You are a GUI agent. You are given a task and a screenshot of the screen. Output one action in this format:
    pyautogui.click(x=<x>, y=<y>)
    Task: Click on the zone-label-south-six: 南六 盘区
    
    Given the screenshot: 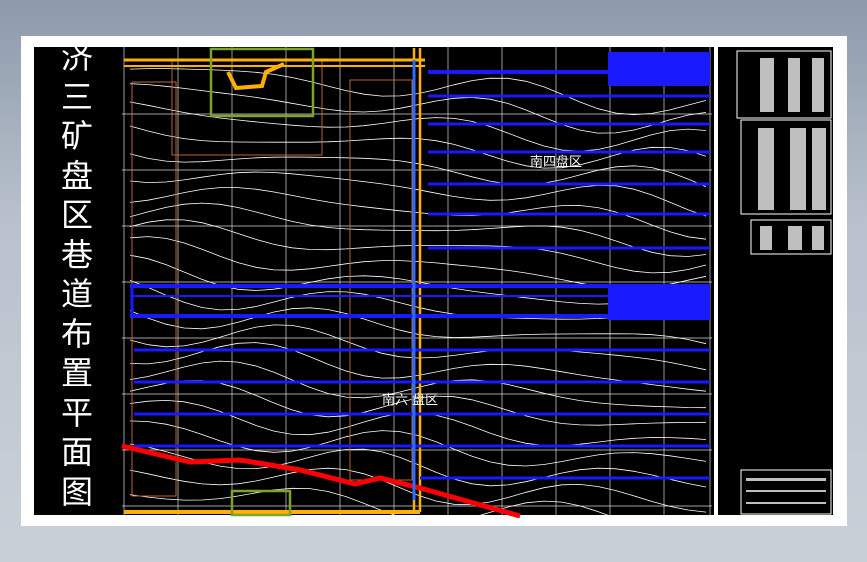 What is the action you would take?
    pyautogui.click(x=410, y=400)
    